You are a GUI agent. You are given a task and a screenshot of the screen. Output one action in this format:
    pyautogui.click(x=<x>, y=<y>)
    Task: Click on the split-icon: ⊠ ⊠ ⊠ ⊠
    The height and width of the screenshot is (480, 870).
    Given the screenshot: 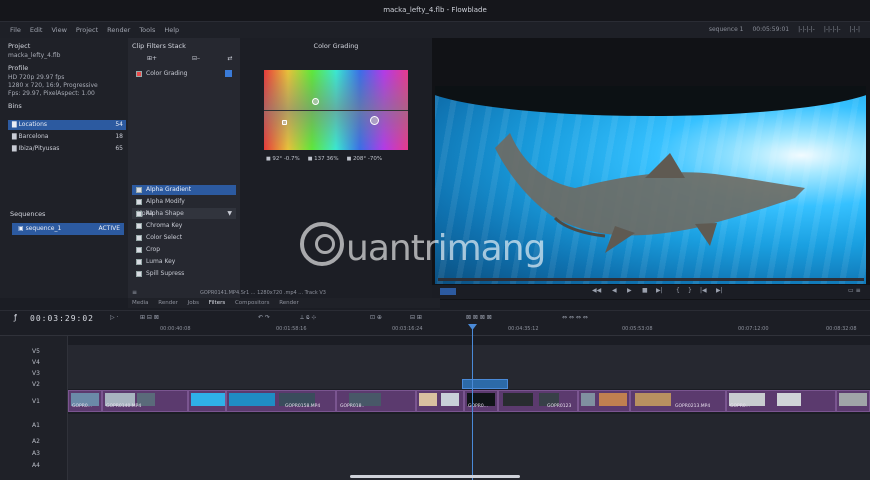 What is the action you would take?
    pyautogui.click(x=479, y=317)
    